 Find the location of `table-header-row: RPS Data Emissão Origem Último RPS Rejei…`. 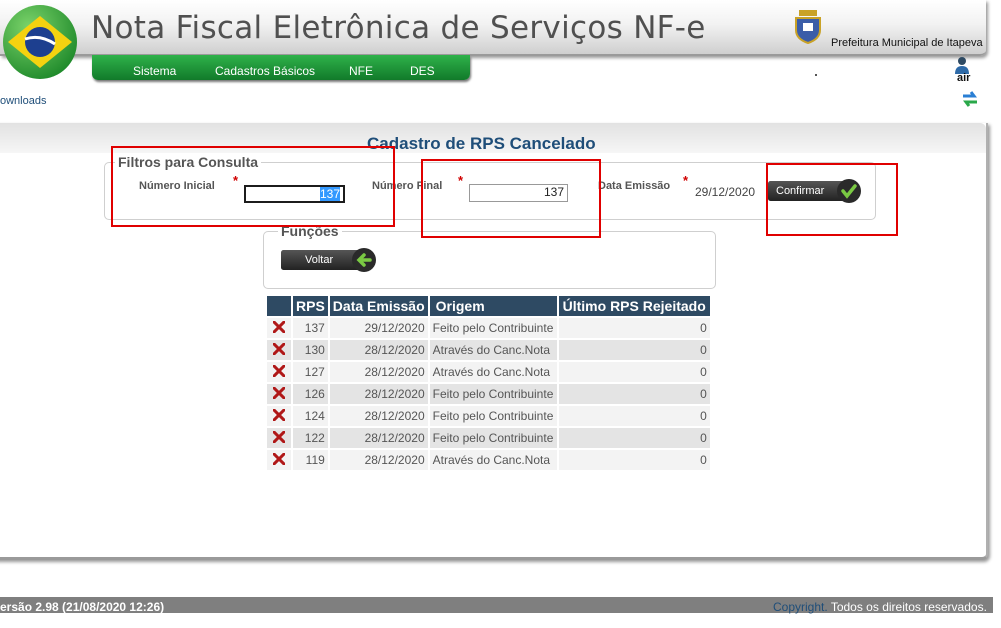

table-header-row: RPS Data Emissão Origem Último RPS Rejei… is located at coordinates (488, 306).